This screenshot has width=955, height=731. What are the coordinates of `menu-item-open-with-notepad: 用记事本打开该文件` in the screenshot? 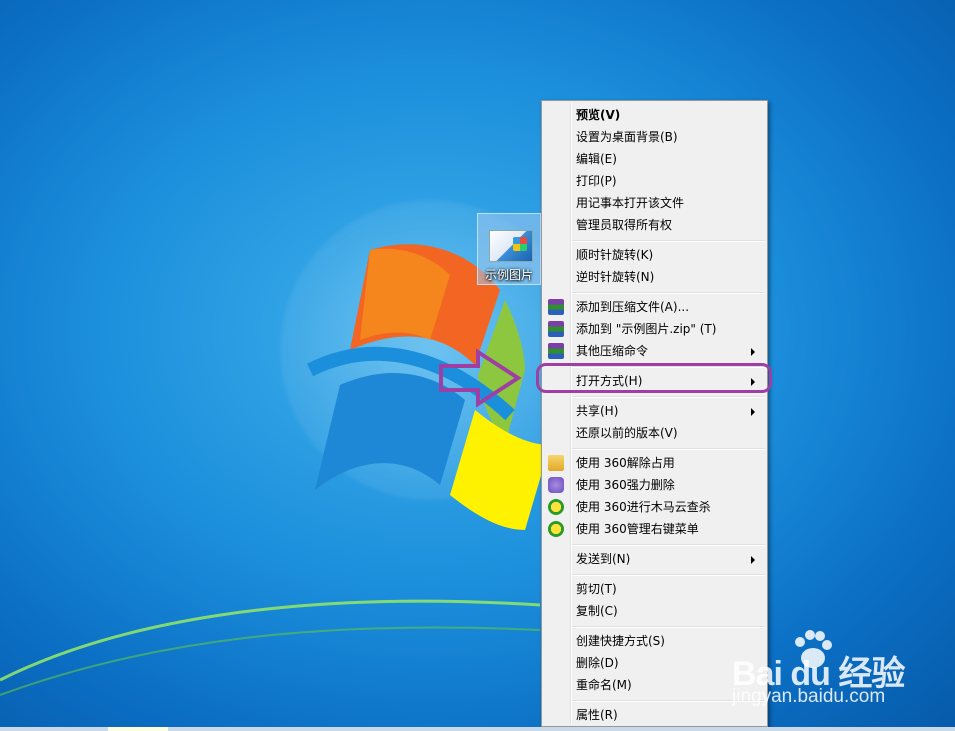 It's located at (654, 203).